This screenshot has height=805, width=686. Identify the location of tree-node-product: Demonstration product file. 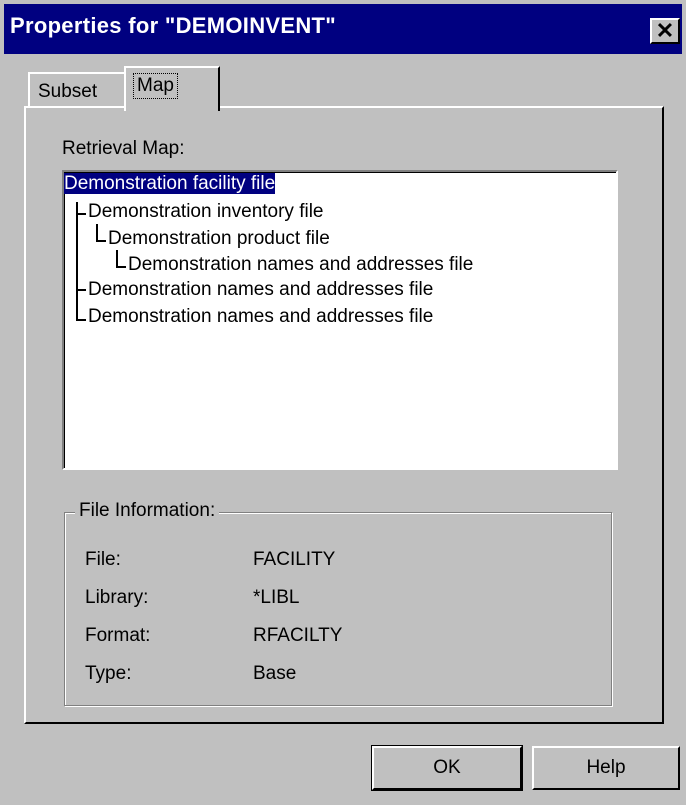
(219, 239).